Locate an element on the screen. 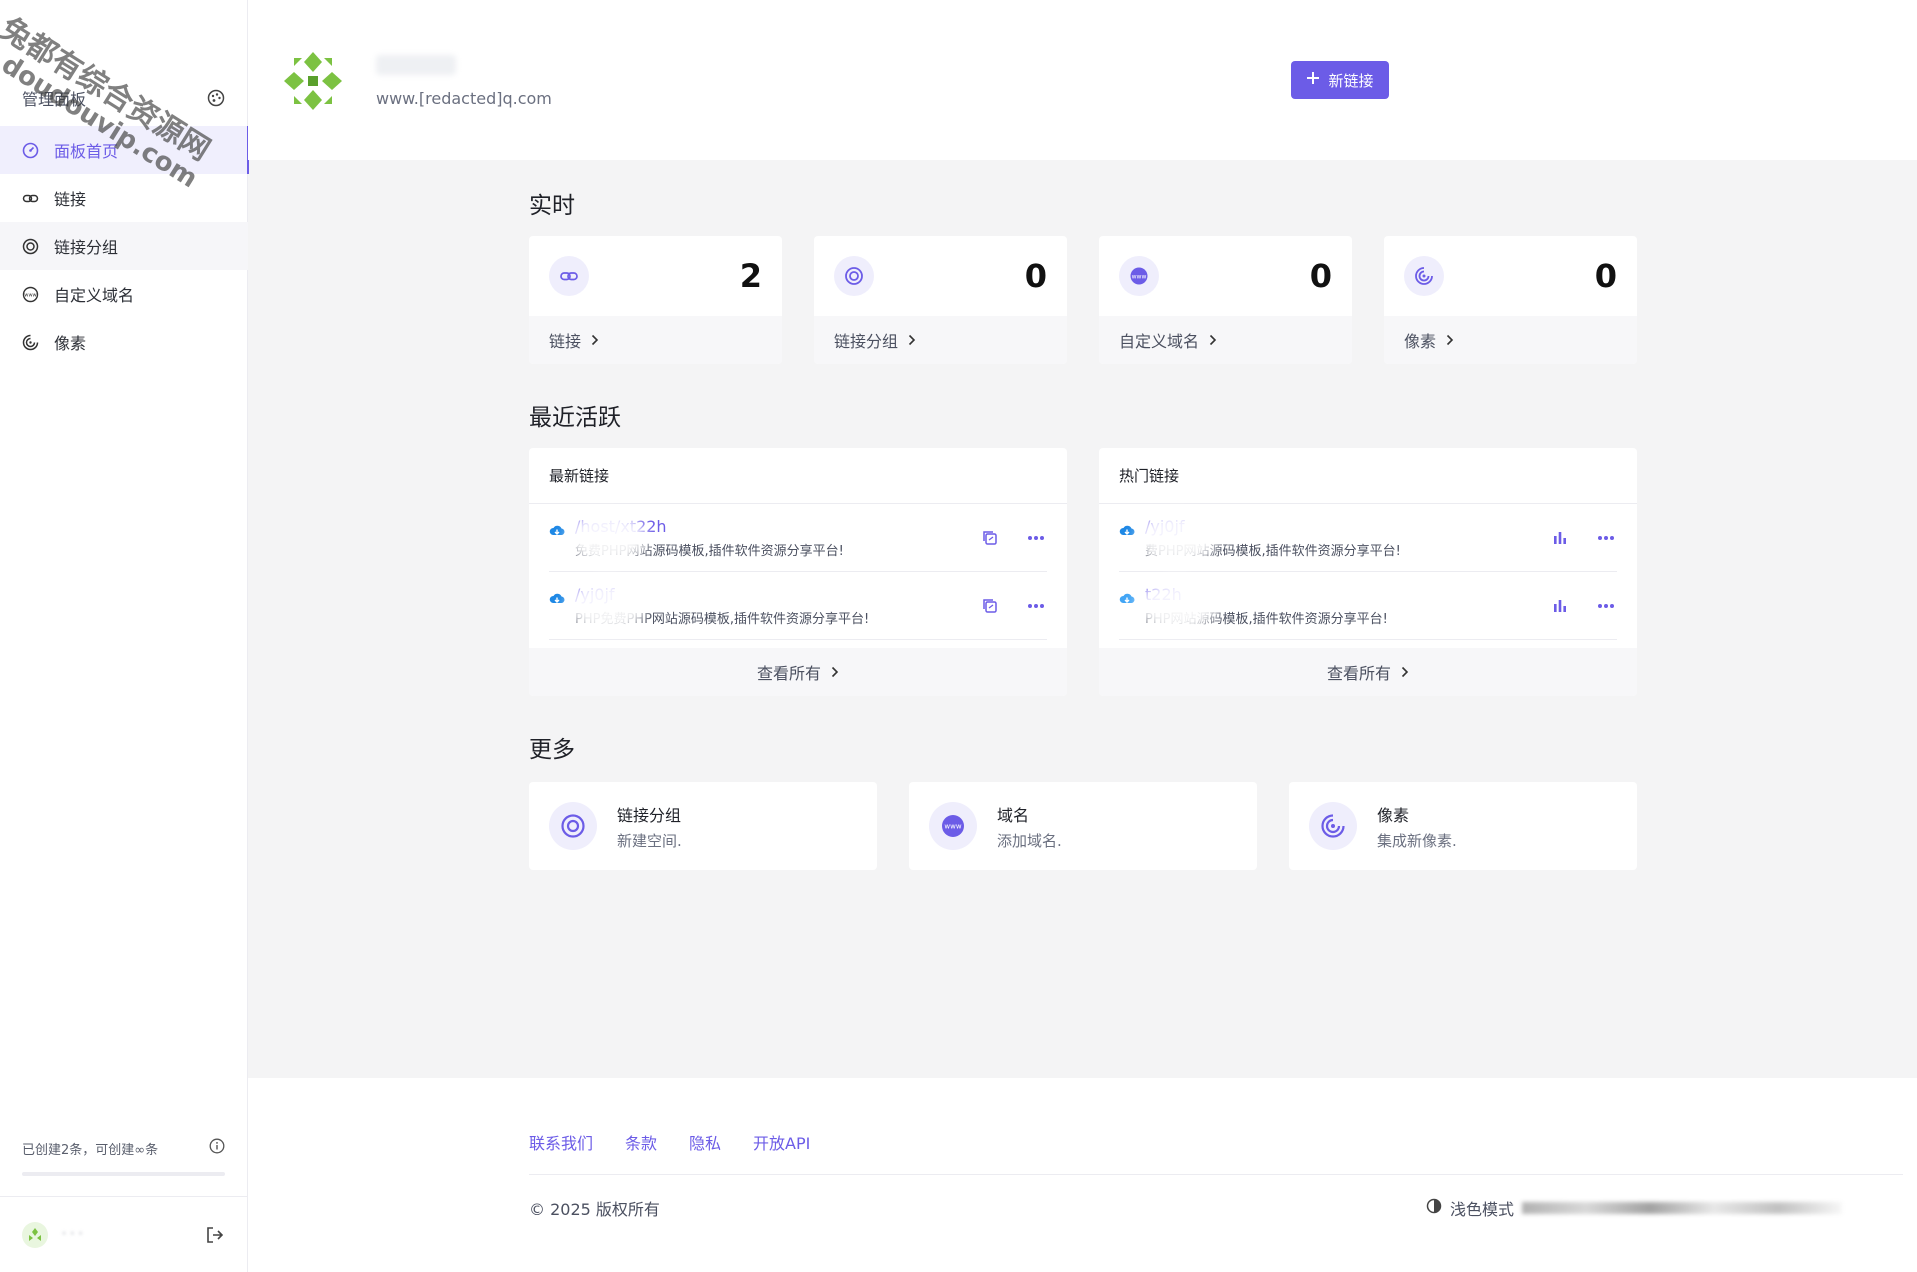  sidebar-item-label: 链接分组 is located at coordinates (86, 247).